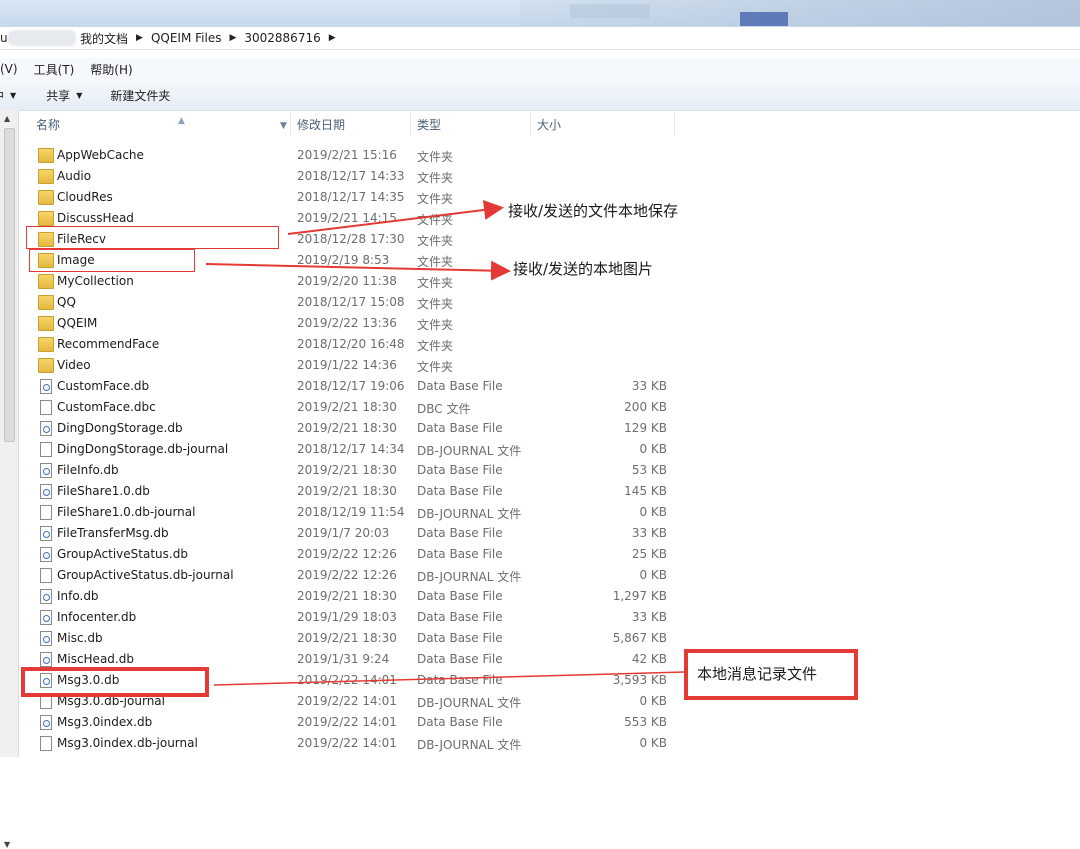  I want to click on share-button: 共享 ▼, so click(64, 95).